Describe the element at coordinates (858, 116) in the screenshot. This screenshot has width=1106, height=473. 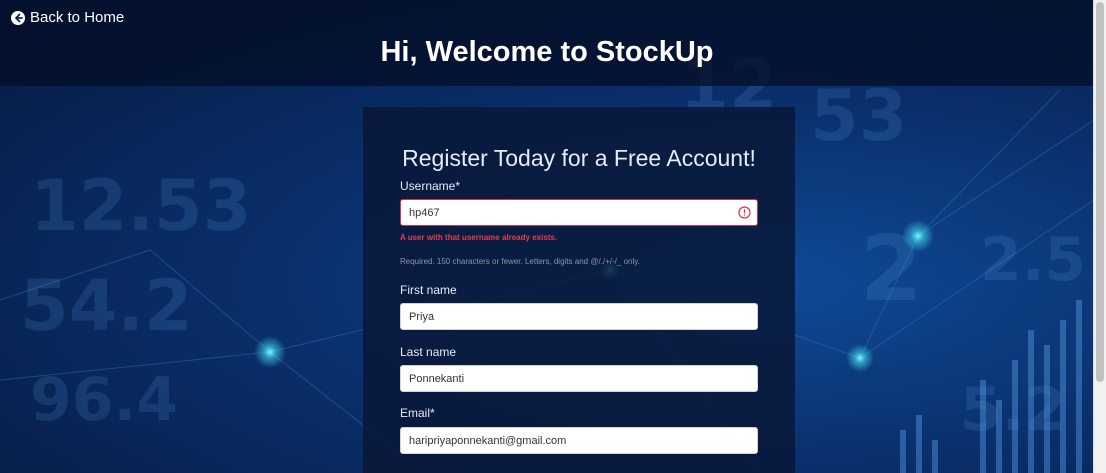
I see `svg-text: 53` at that location.